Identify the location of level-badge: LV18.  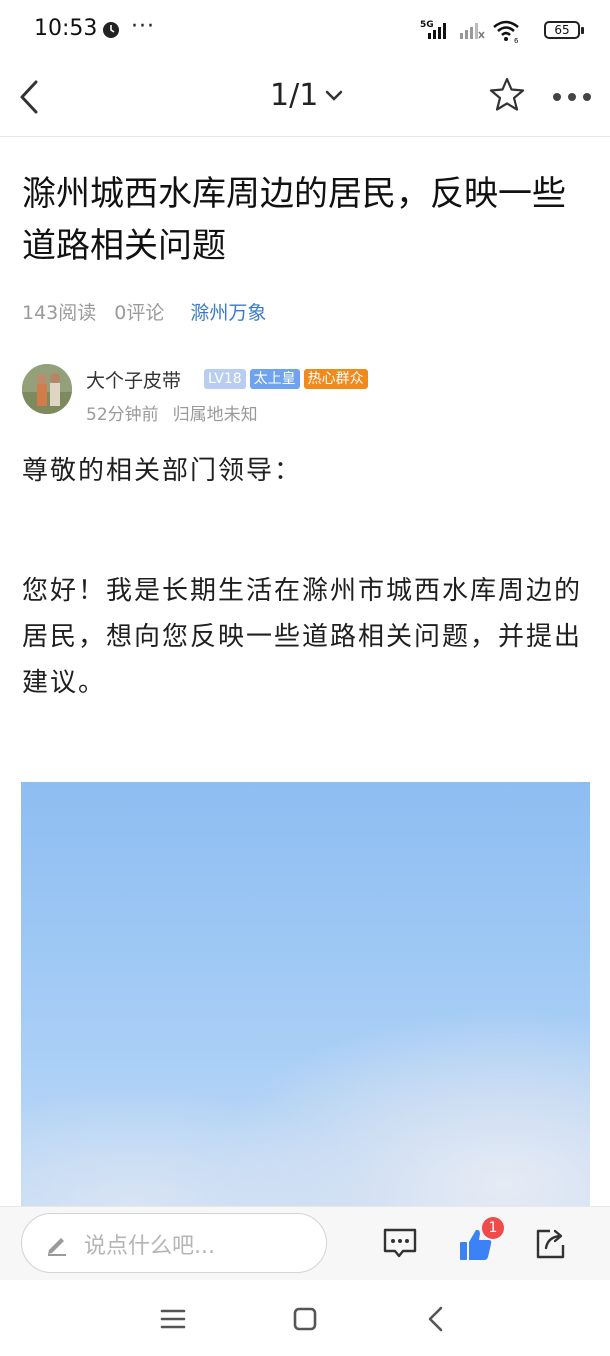
(225, 379).